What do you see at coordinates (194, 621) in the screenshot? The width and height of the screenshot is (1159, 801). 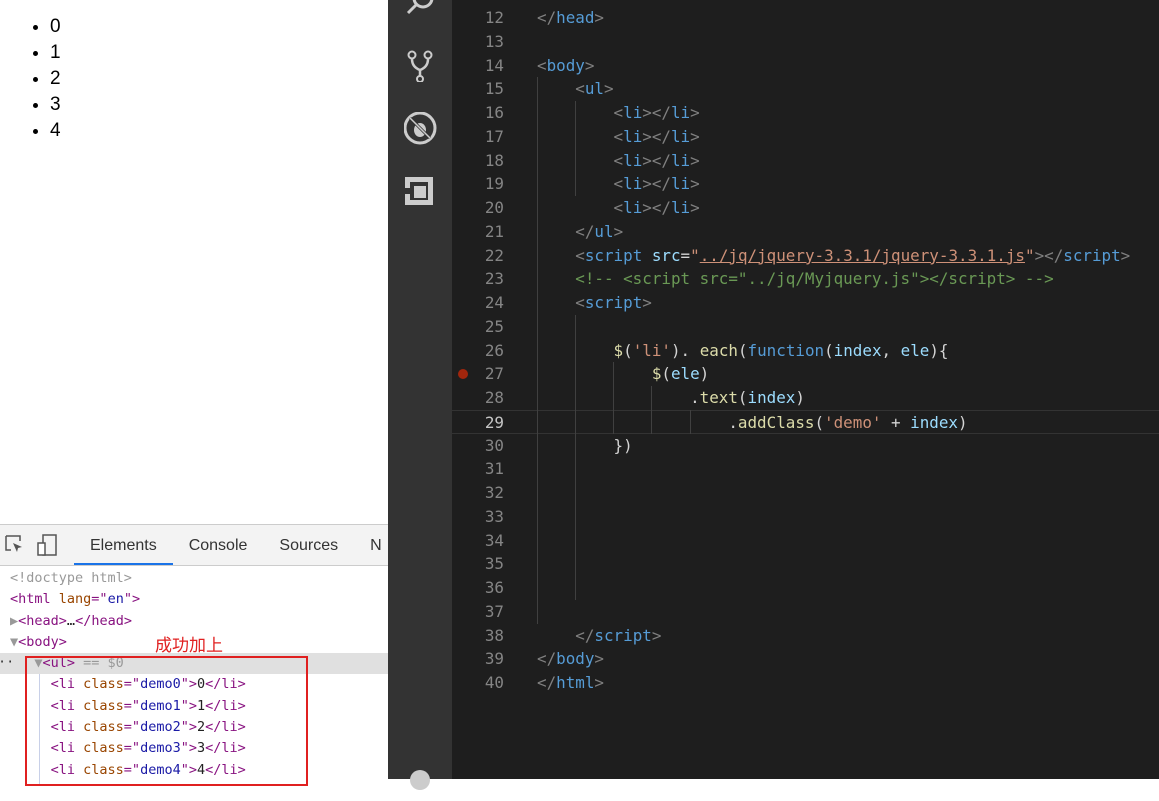 I see `dom-node: ▶<head>…</head>` at bounding box center [194, 621].